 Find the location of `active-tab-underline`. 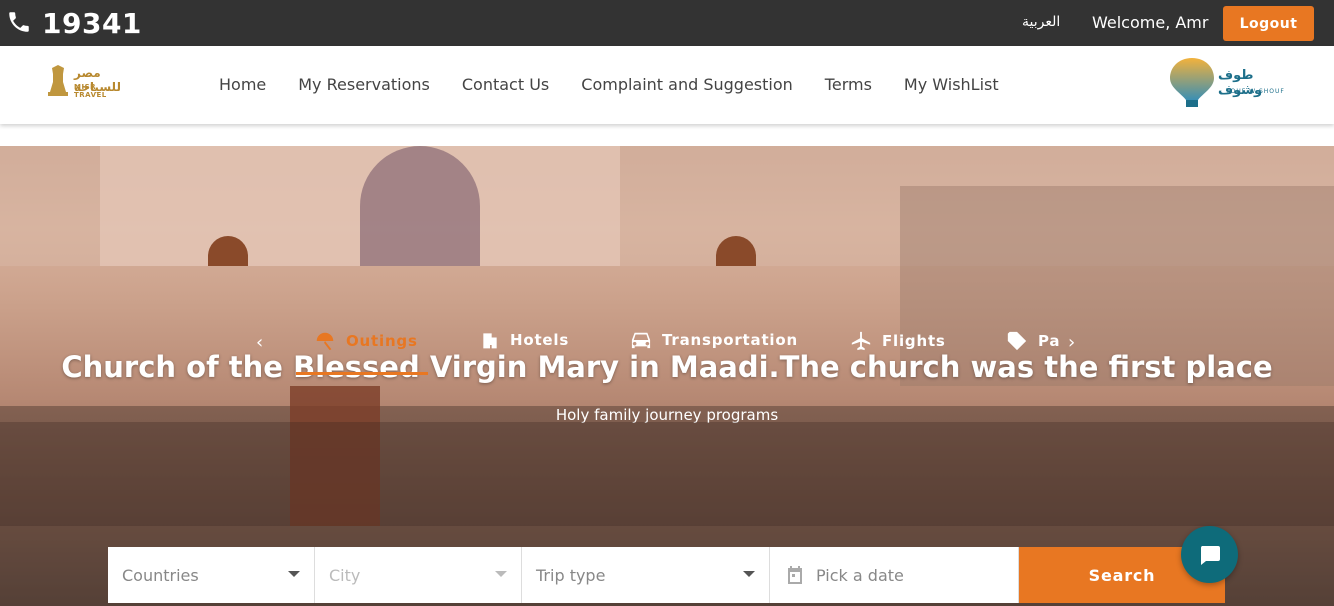

active-tab-underline is located at coordinates (362, 373).